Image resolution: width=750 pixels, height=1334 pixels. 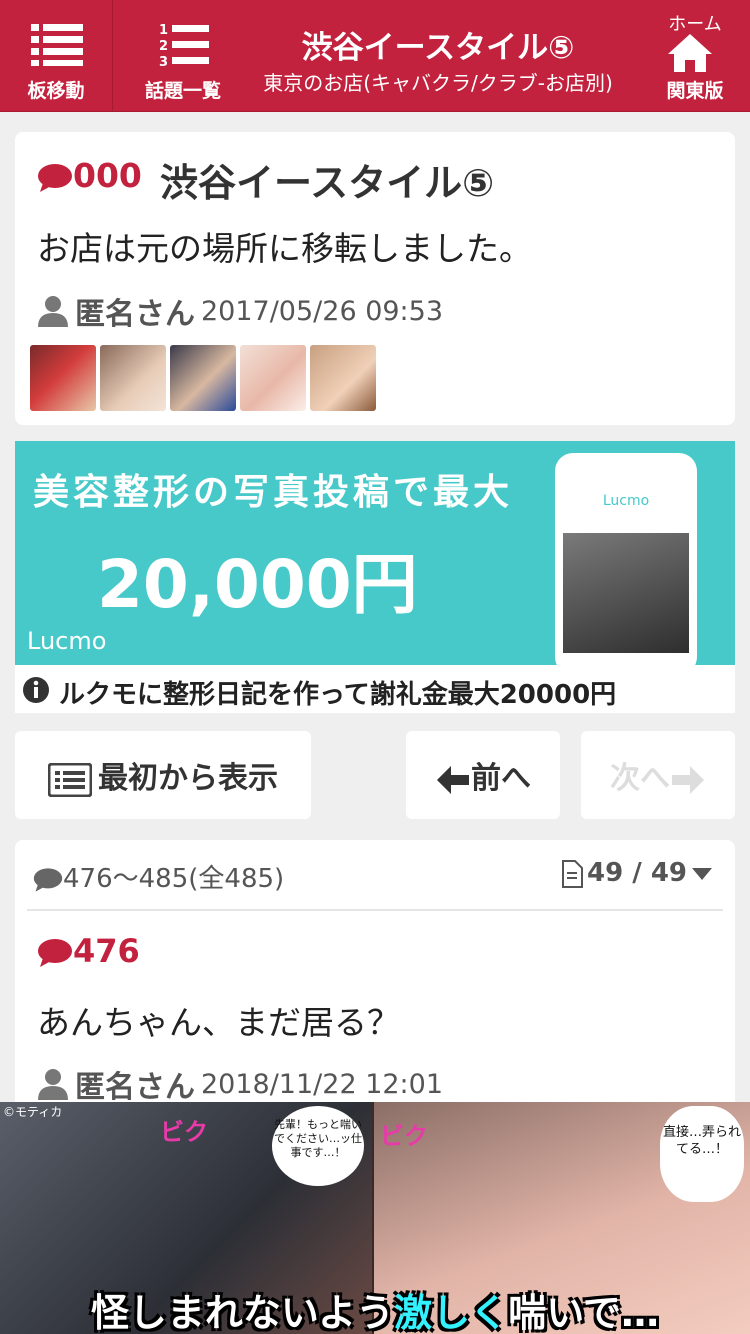 I want to click on topic-list-label: 話題一覧, so click(x=182, y=91).